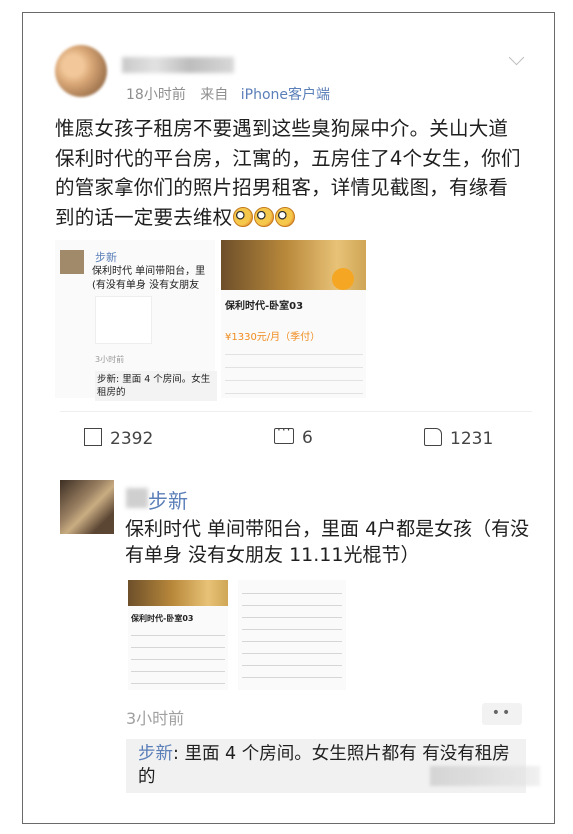  I want to click on comment-button: 6, so click(293, 435).